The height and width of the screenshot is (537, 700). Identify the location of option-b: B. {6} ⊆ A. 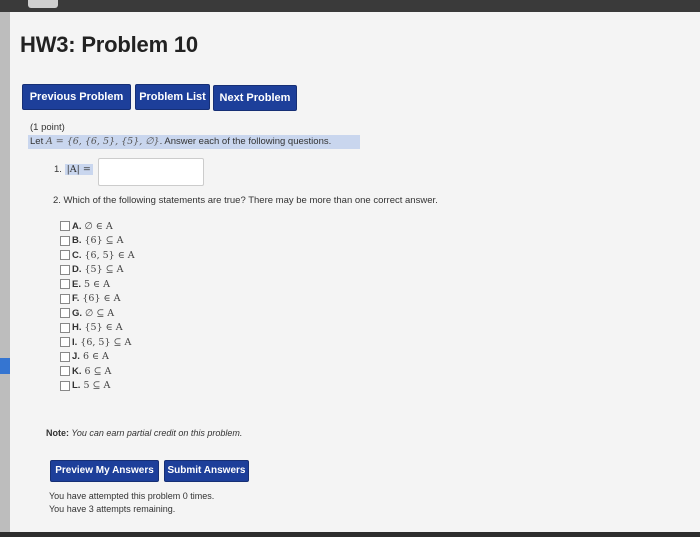
(97, 241).